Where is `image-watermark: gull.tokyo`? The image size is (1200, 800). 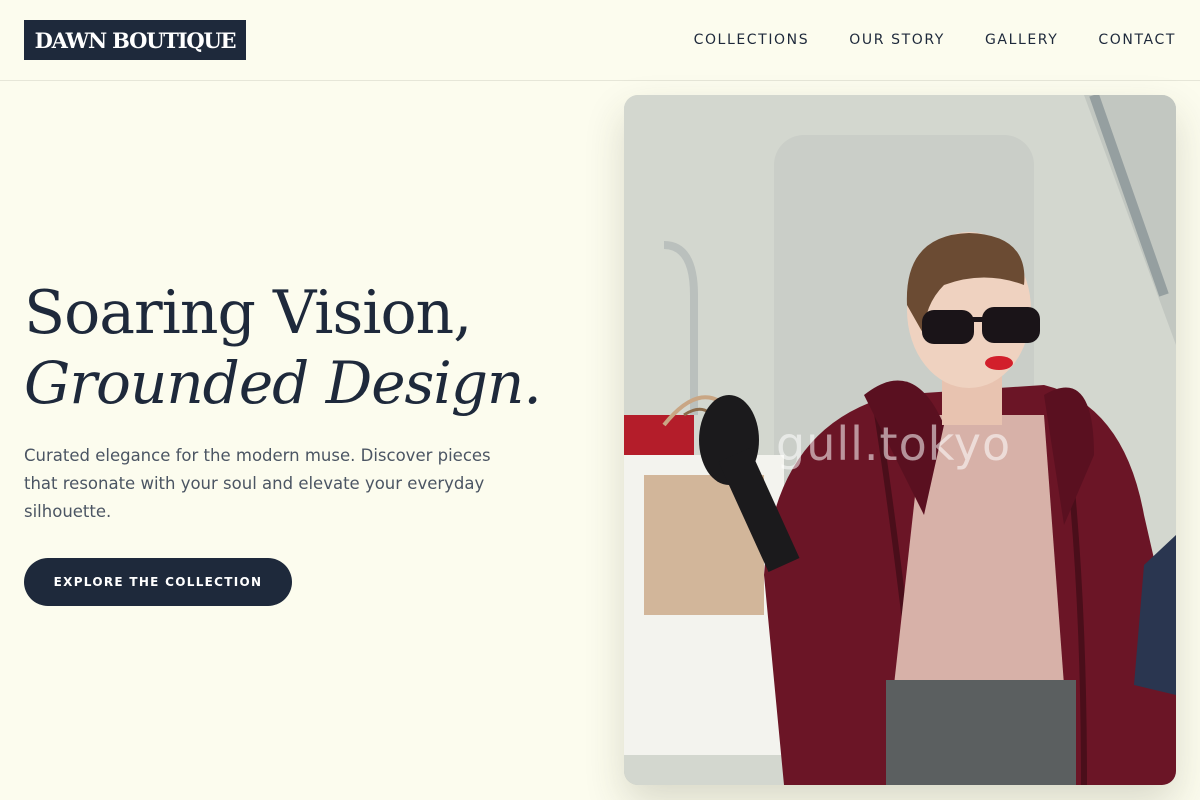
image-watermark: gull.tokyo is located at coordinates (894, 444).